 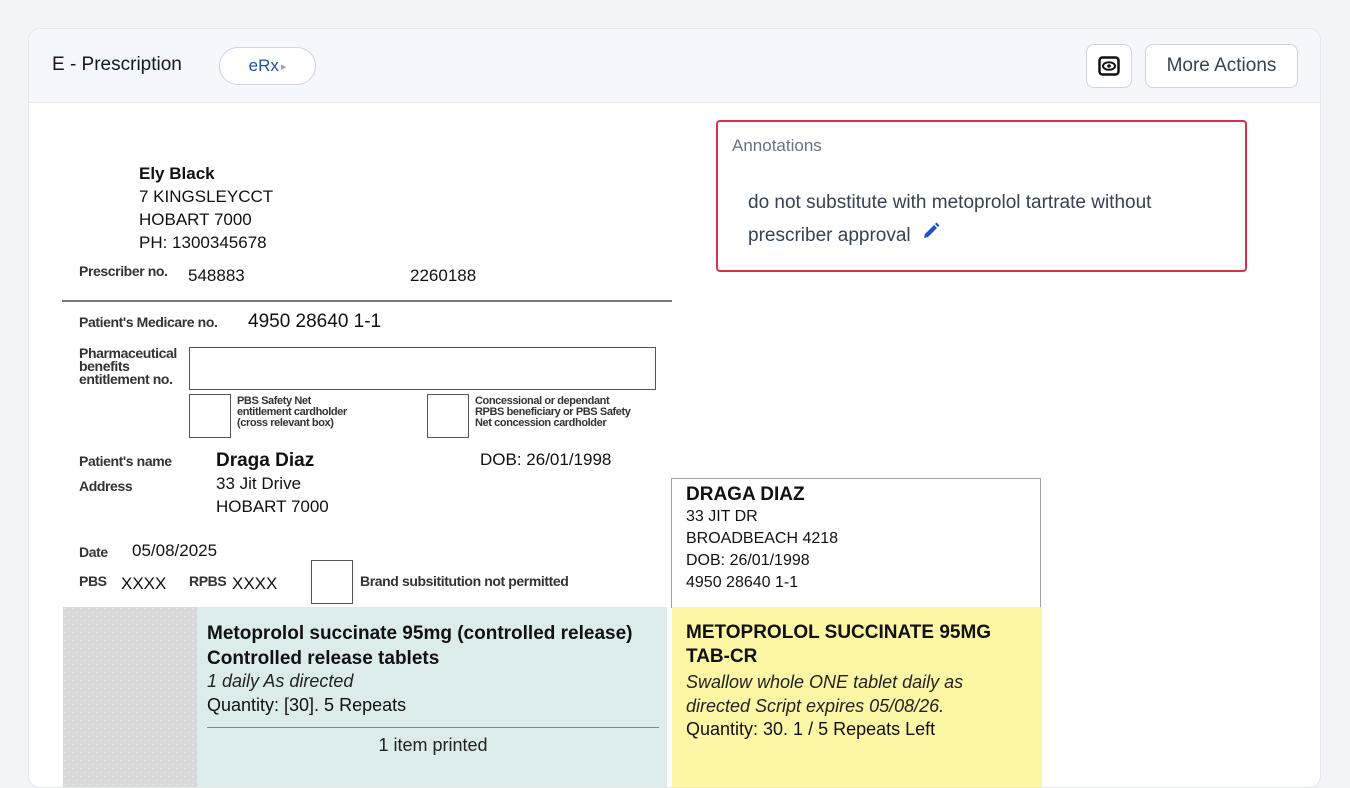 What do you see at coordinates (216, 275) in the screenshot?
I see `prescriber-no: 548883` at bounding box center [216, 275].